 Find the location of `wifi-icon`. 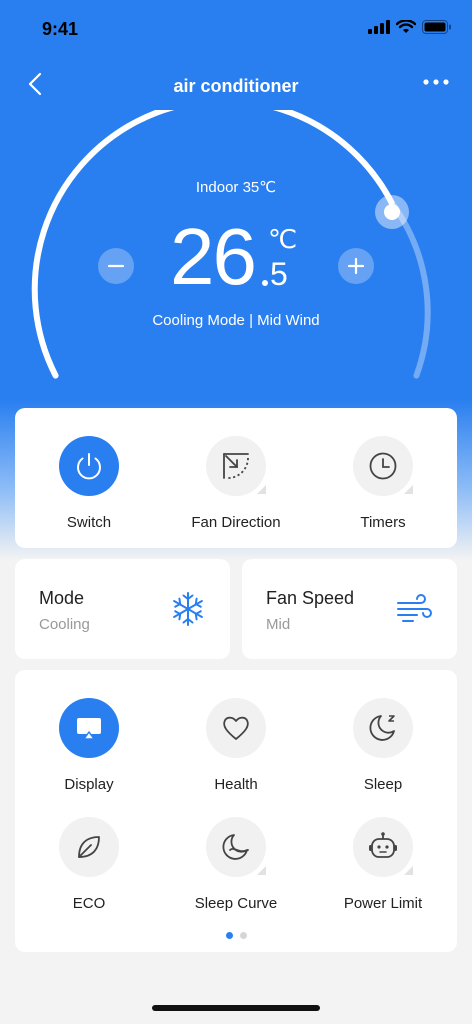

wifi-icon is located at coordinates (406, 26).